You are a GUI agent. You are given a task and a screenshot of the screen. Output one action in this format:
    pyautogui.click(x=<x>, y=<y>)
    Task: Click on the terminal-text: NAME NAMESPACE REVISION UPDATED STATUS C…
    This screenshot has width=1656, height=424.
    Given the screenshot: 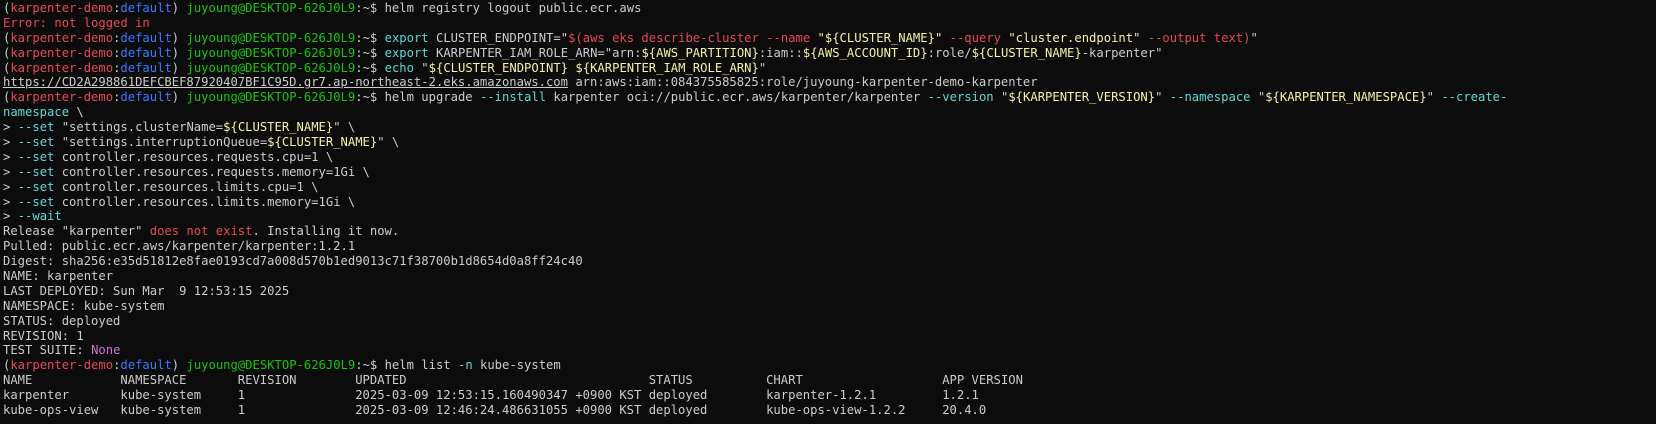 What is the action you would take?
    pyautogui.click(x=513, y=380)
    